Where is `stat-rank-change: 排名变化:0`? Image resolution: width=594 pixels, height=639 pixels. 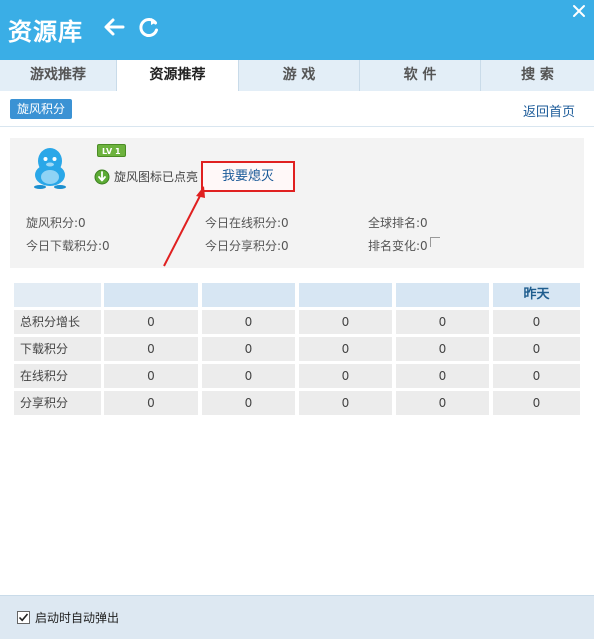
stat-rank-change: 排名变化:0 is located at coordinates (398, 246).